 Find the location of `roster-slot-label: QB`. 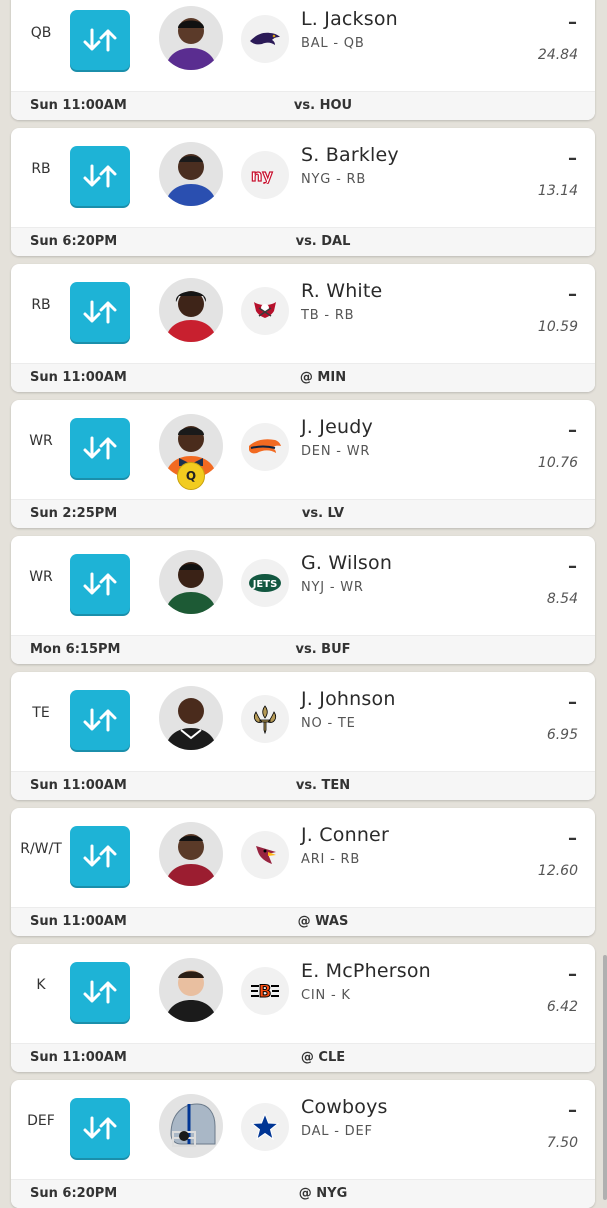

roster-slot-label: QB is located at coordinates (41, 33).